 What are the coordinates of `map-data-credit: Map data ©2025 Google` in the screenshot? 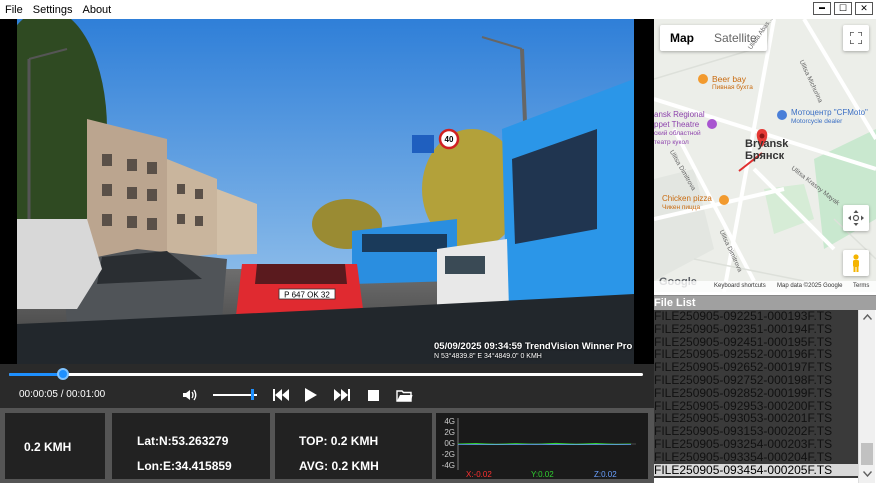 It's located at (810, 286).